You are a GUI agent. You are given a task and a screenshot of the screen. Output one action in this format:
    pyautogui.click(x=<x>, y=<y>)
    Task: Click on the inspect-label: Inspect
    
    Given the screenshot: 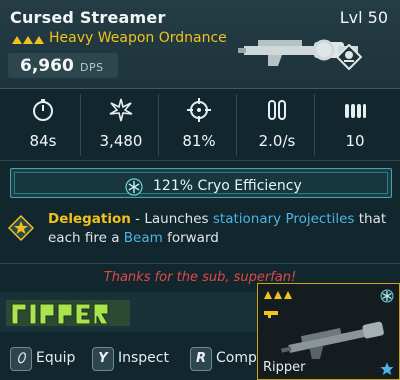 What is the action you would take?
    pyautogui.click(x=143, y=358)
    